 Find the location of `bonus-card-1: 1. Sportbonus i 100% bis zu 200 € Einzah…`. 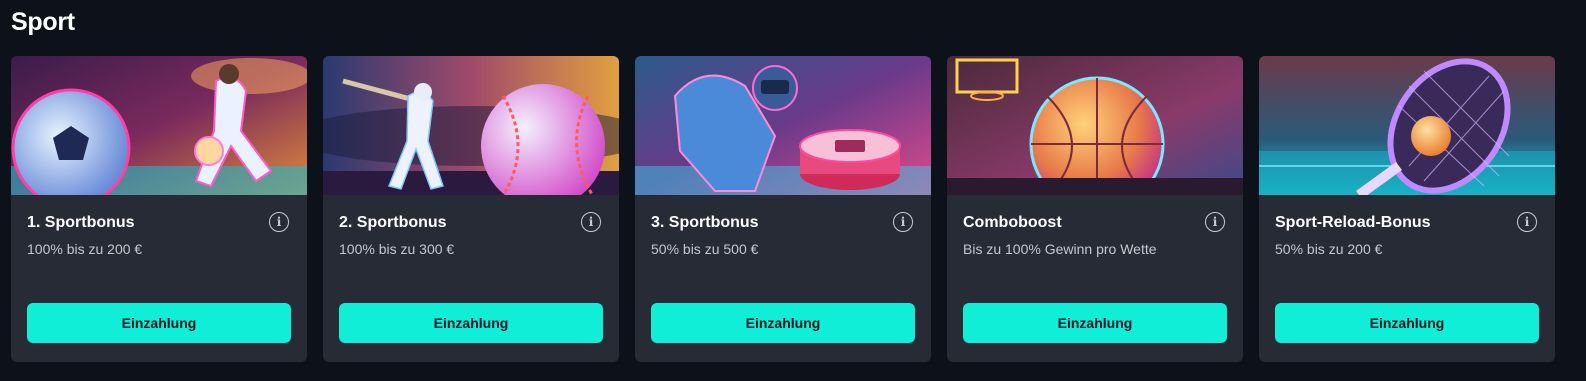

bonus-card-1: 1. Sportbonus i 100% bis zu 200 € Einzah… is located at coordinates (159, 209).